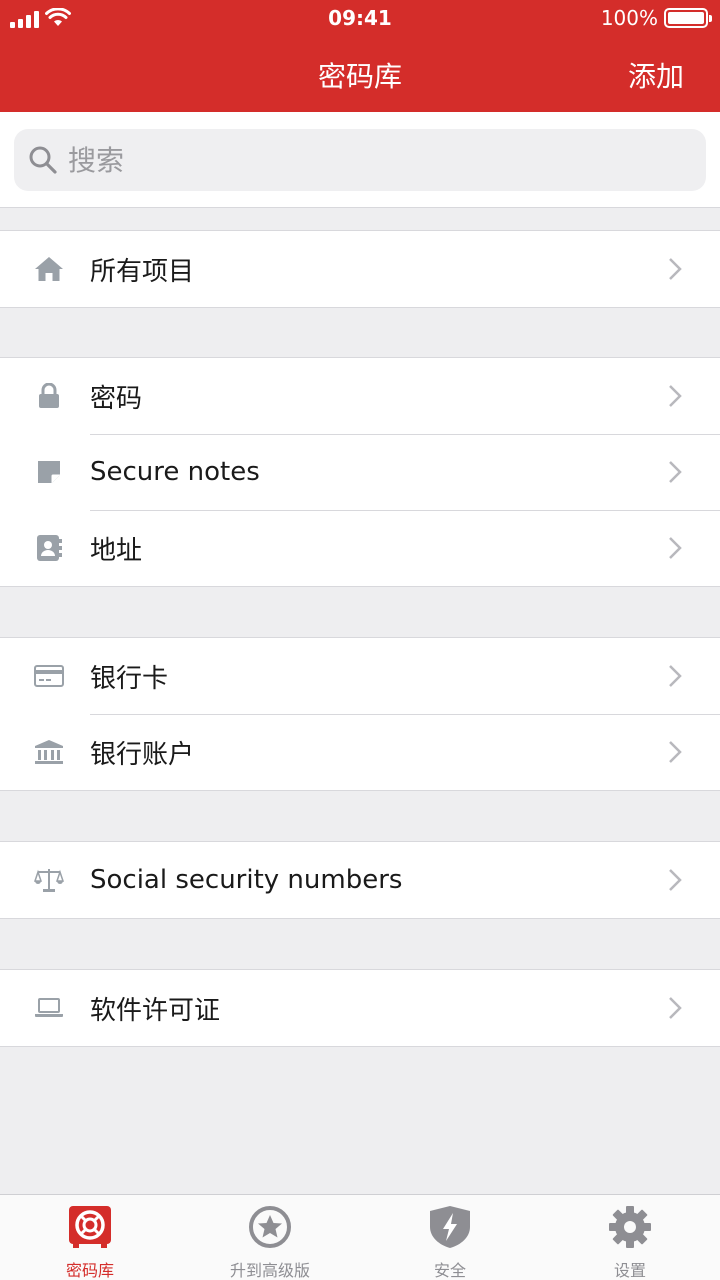 The height and width of the screenshot is (1280, 720). I want to click on search-field, so click(360, 160).